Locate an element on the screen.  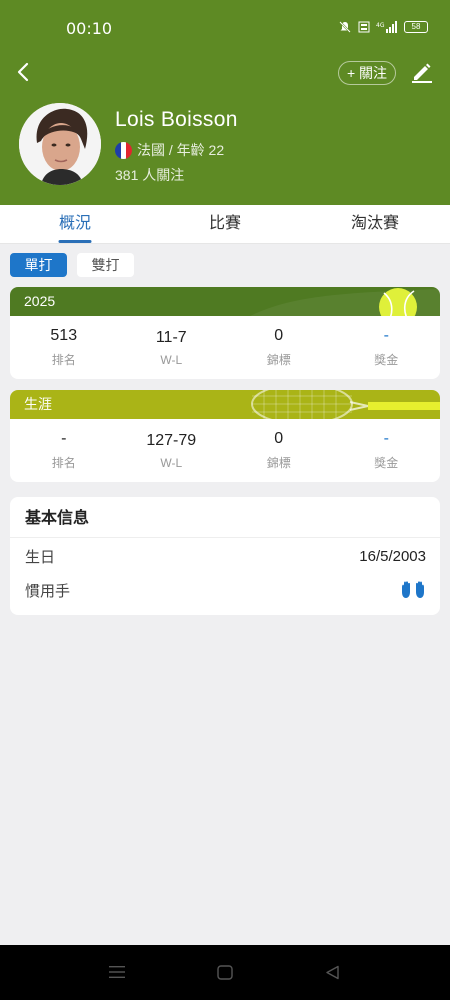
tab-draws: 淘汰賽 is located at coordinates (375, 224).